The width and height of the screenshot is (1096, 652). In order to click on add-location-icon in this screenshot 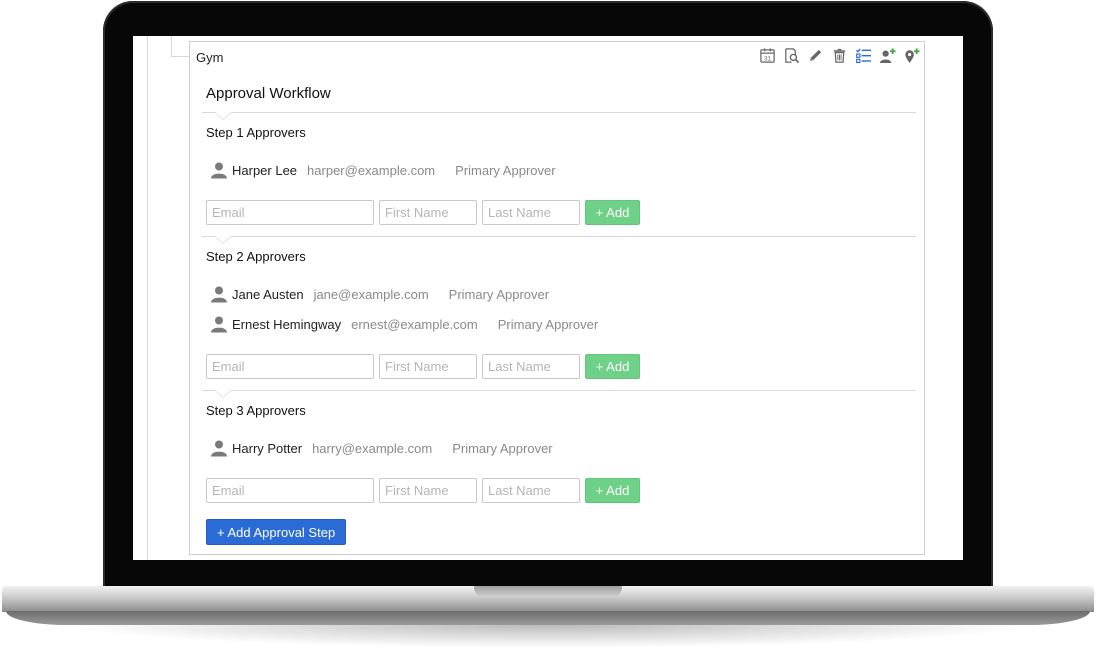, I will do `click(911, 55)`.